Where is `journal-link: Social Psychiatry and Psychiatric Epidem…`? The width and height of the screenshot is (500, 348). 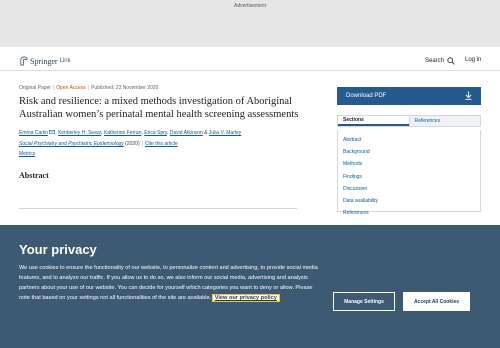
journal-link: Social Psychiatry and Psychiatric Epidem… is located at coordinates (71, 144).